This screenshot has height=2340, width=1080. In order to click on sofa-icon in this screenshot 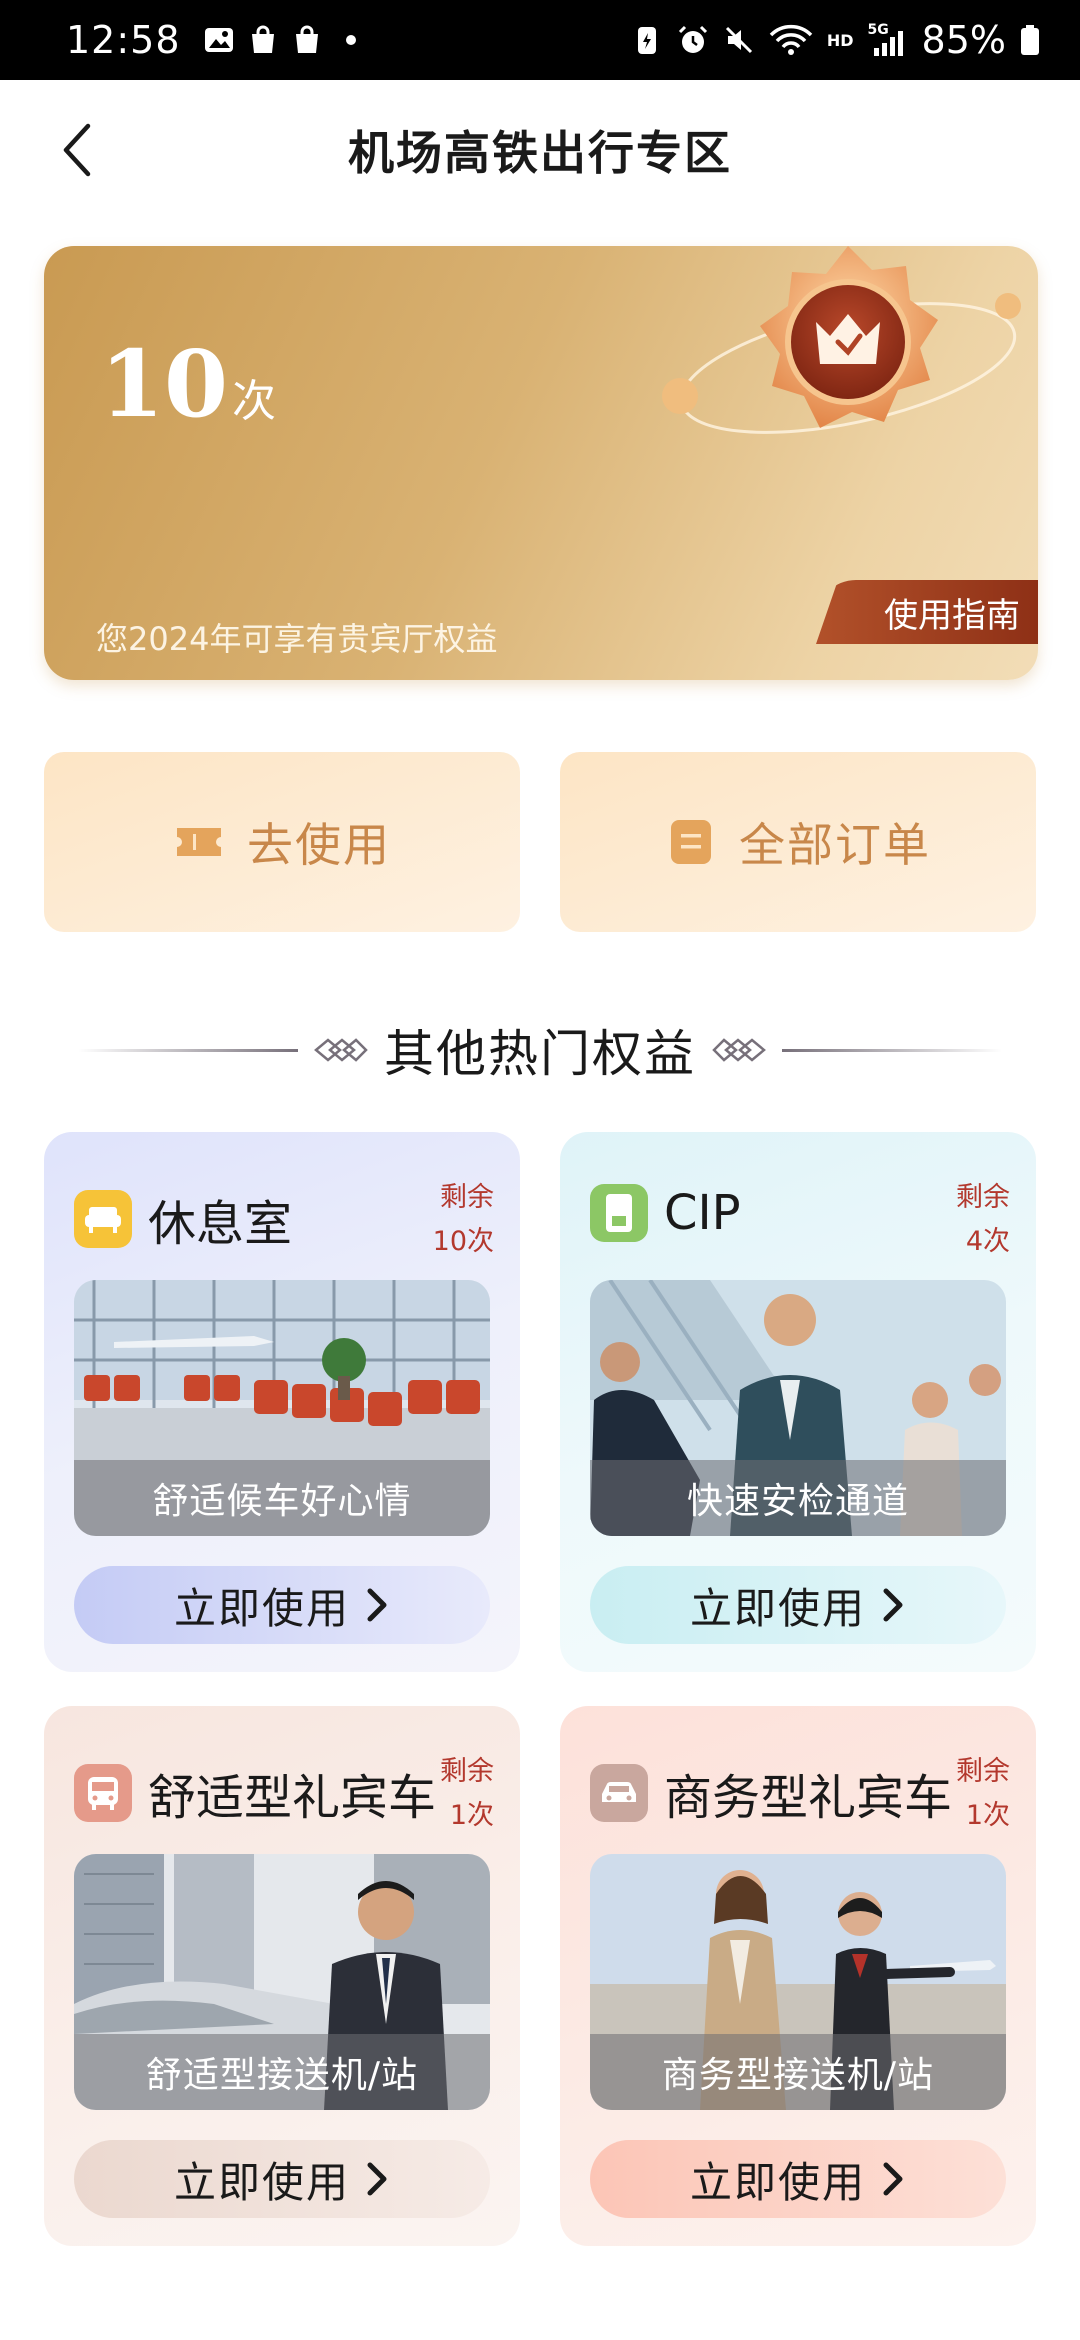, I will do `click(103, 1219)`.